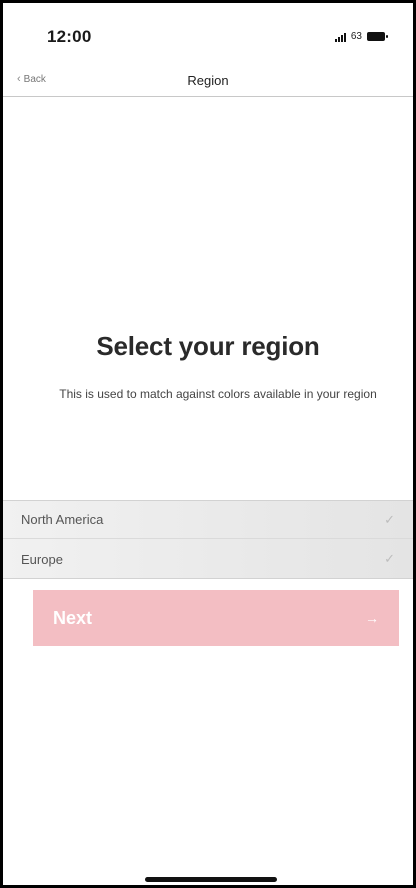 The image size is (416, 888). I want to click on navigation-bar: ‹ Back Region, so click(208, 81).